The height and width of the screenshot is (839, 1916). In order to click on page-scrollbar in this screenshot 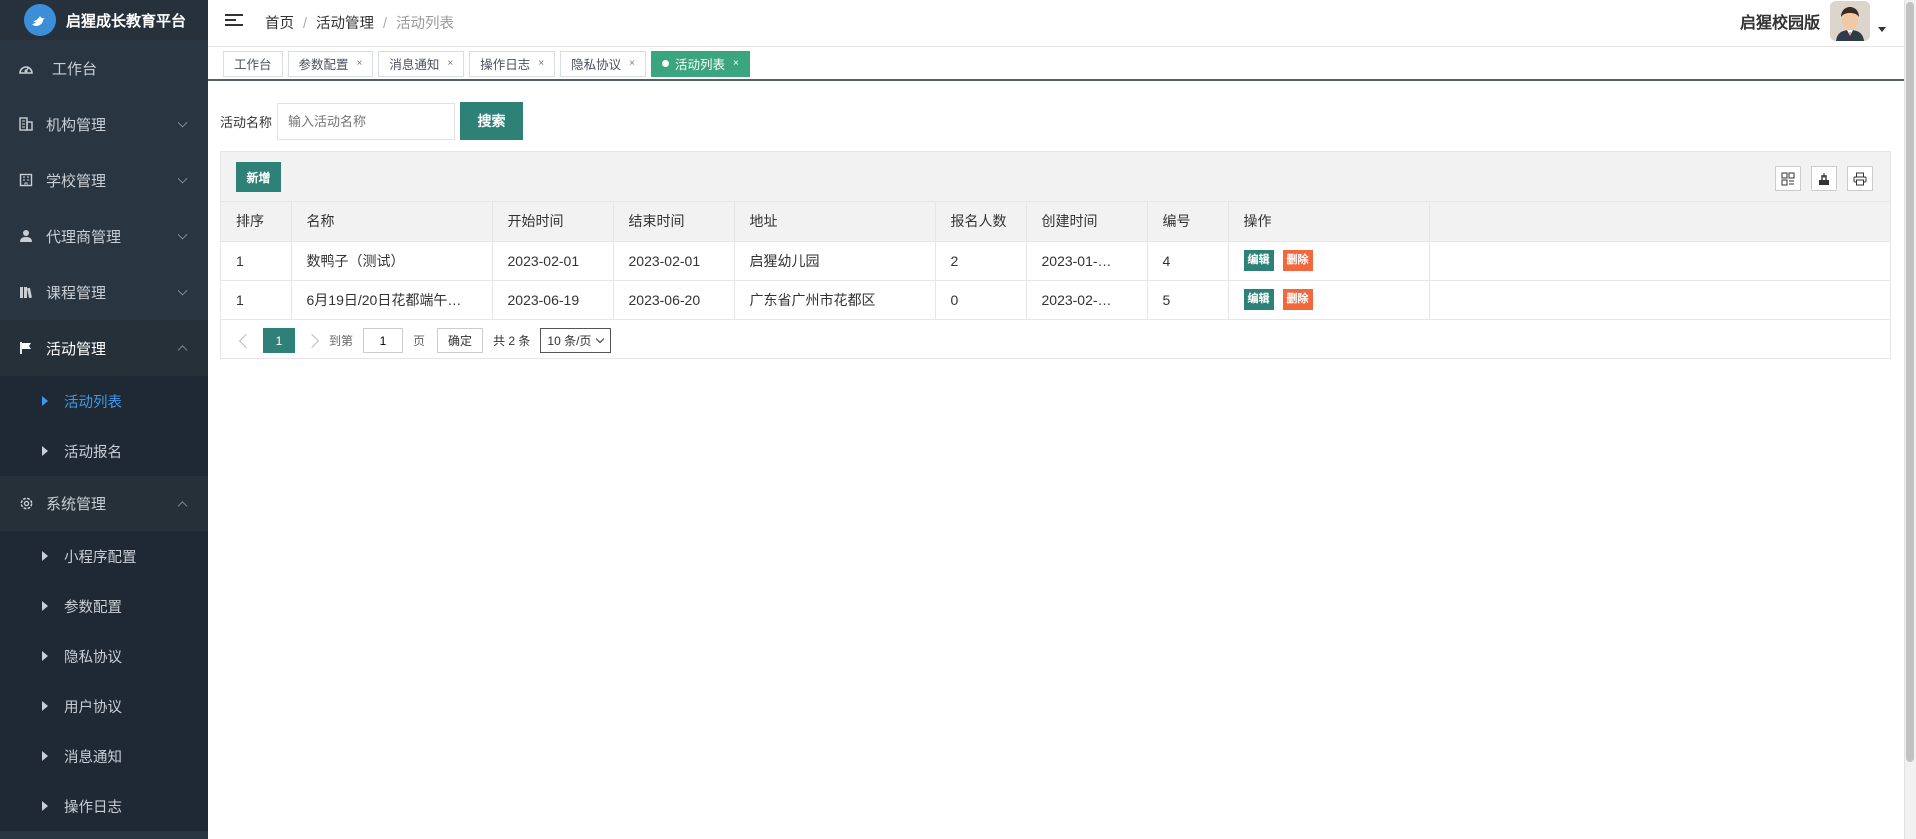, I will do `click(1910, 419)`.